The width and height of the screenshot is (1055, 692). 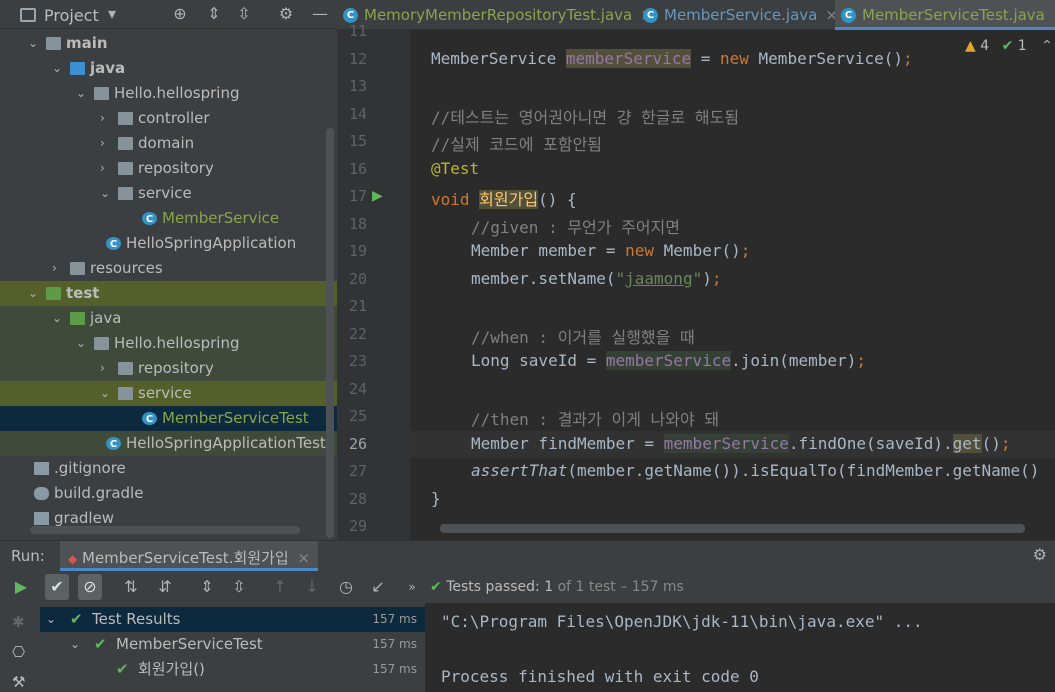 I want to click on minimize-icon: —, so click(x=320, y=14).